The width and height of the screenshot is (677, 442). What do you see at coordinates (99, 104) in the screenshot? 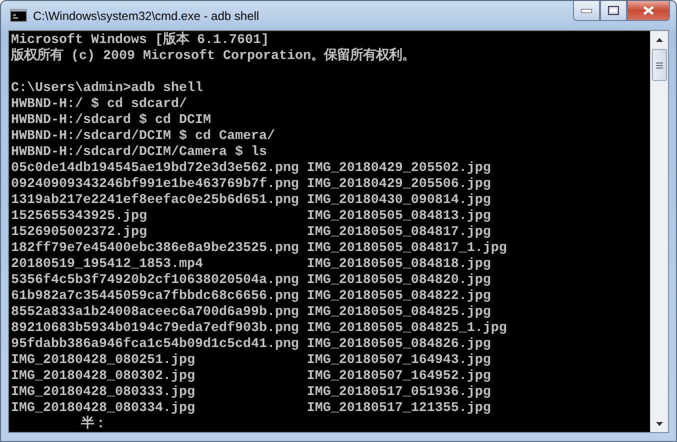
I see `console-line: HWBND-H:/ $ cd sdcard/` at bounding box center [99, 104].